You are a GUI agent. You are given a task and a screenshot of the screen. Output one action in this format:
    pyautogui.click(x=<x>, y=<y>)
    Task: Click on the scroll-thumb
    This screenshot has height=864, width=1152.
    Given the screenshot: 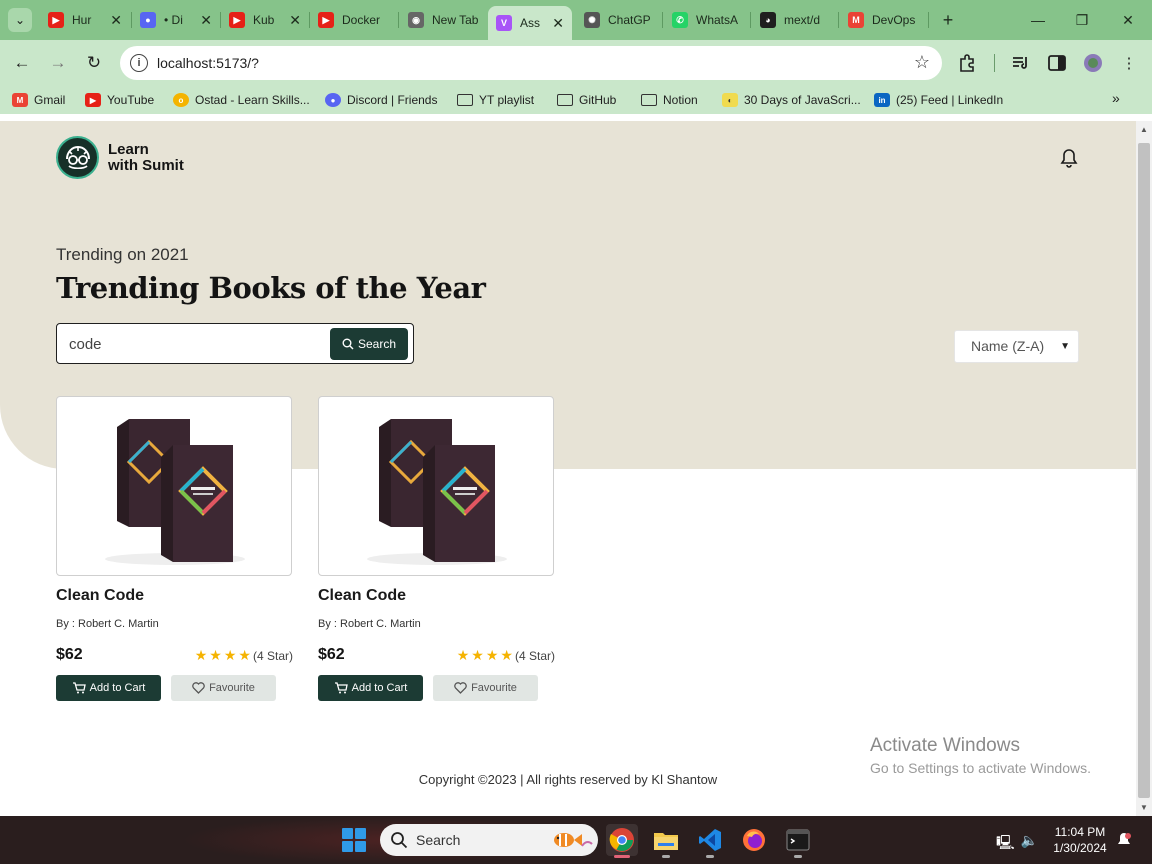 What is the action you would take?
    pyautogui.click(x=1144, y=470)
    